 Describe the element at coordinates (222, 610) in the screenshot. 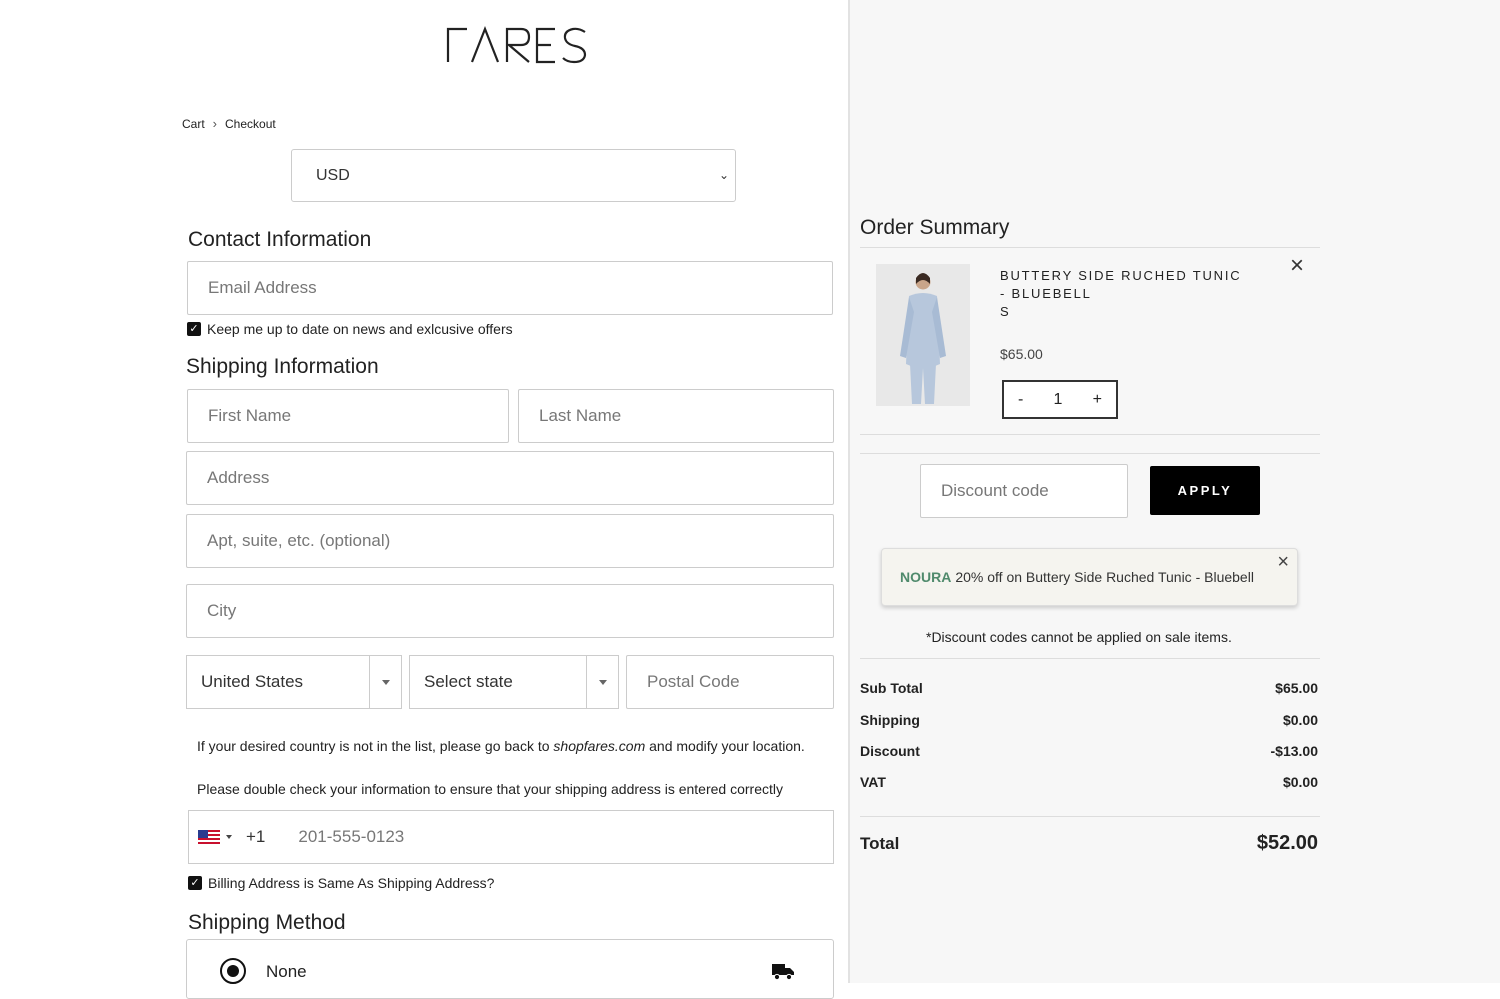

I see `city-placeholder: City` at that location.